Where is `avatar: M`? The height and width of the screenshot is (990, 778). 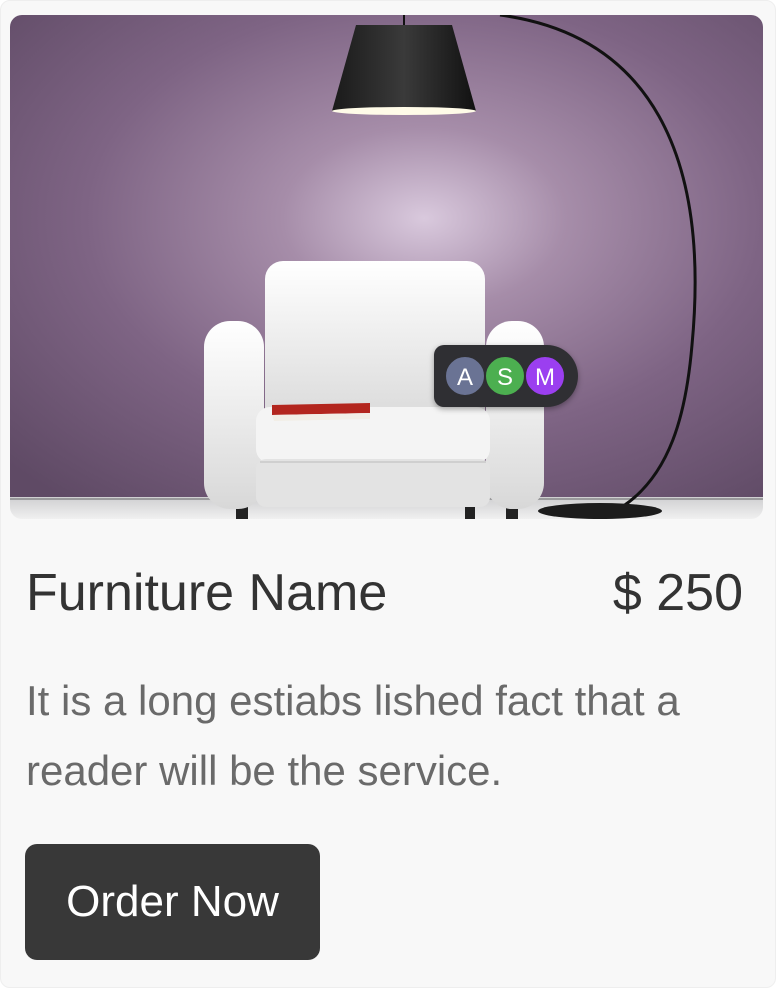
avatar: M is located at coordinates (545, 376).